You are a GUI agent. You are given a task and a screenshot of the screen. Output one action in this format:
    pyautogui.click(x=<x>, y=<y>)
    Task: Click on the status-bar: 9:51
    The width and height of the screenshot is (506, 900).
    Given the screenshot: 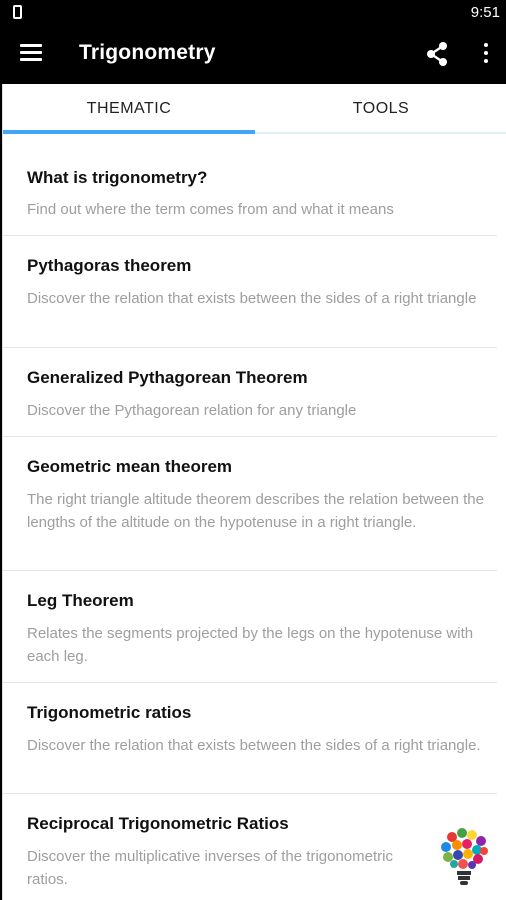 What is the action you would take?
    pyautogui.click(x=253, y=12)
    